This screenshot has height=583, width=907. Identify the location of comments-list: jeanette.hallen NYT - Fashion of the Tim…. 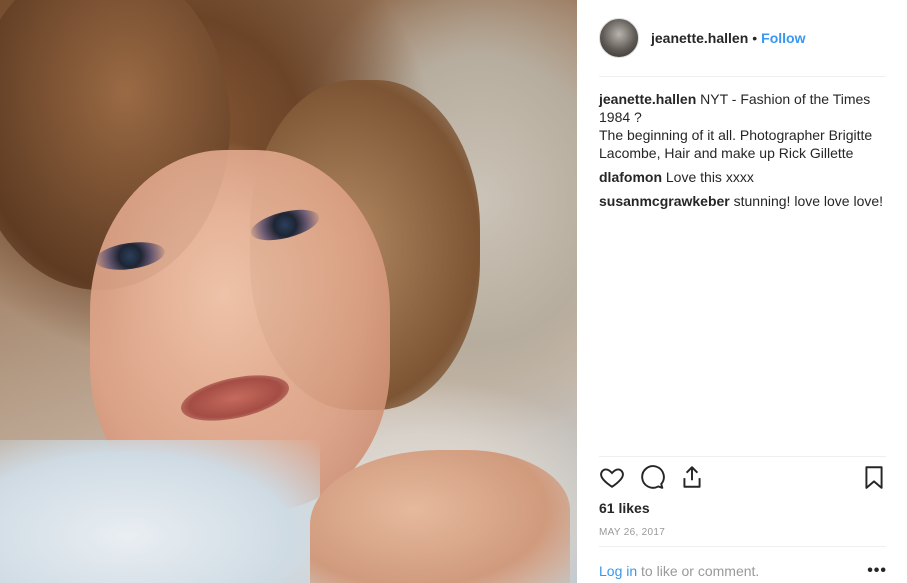
(742, 153).